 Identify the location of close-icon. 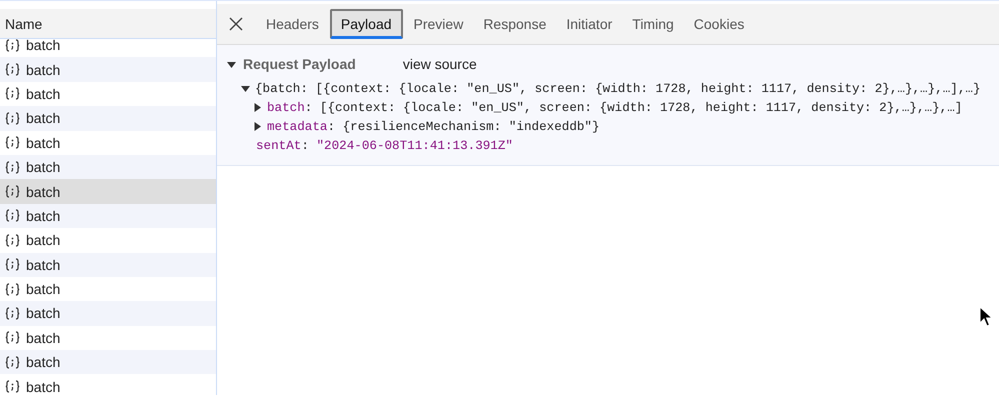
(236, 24).